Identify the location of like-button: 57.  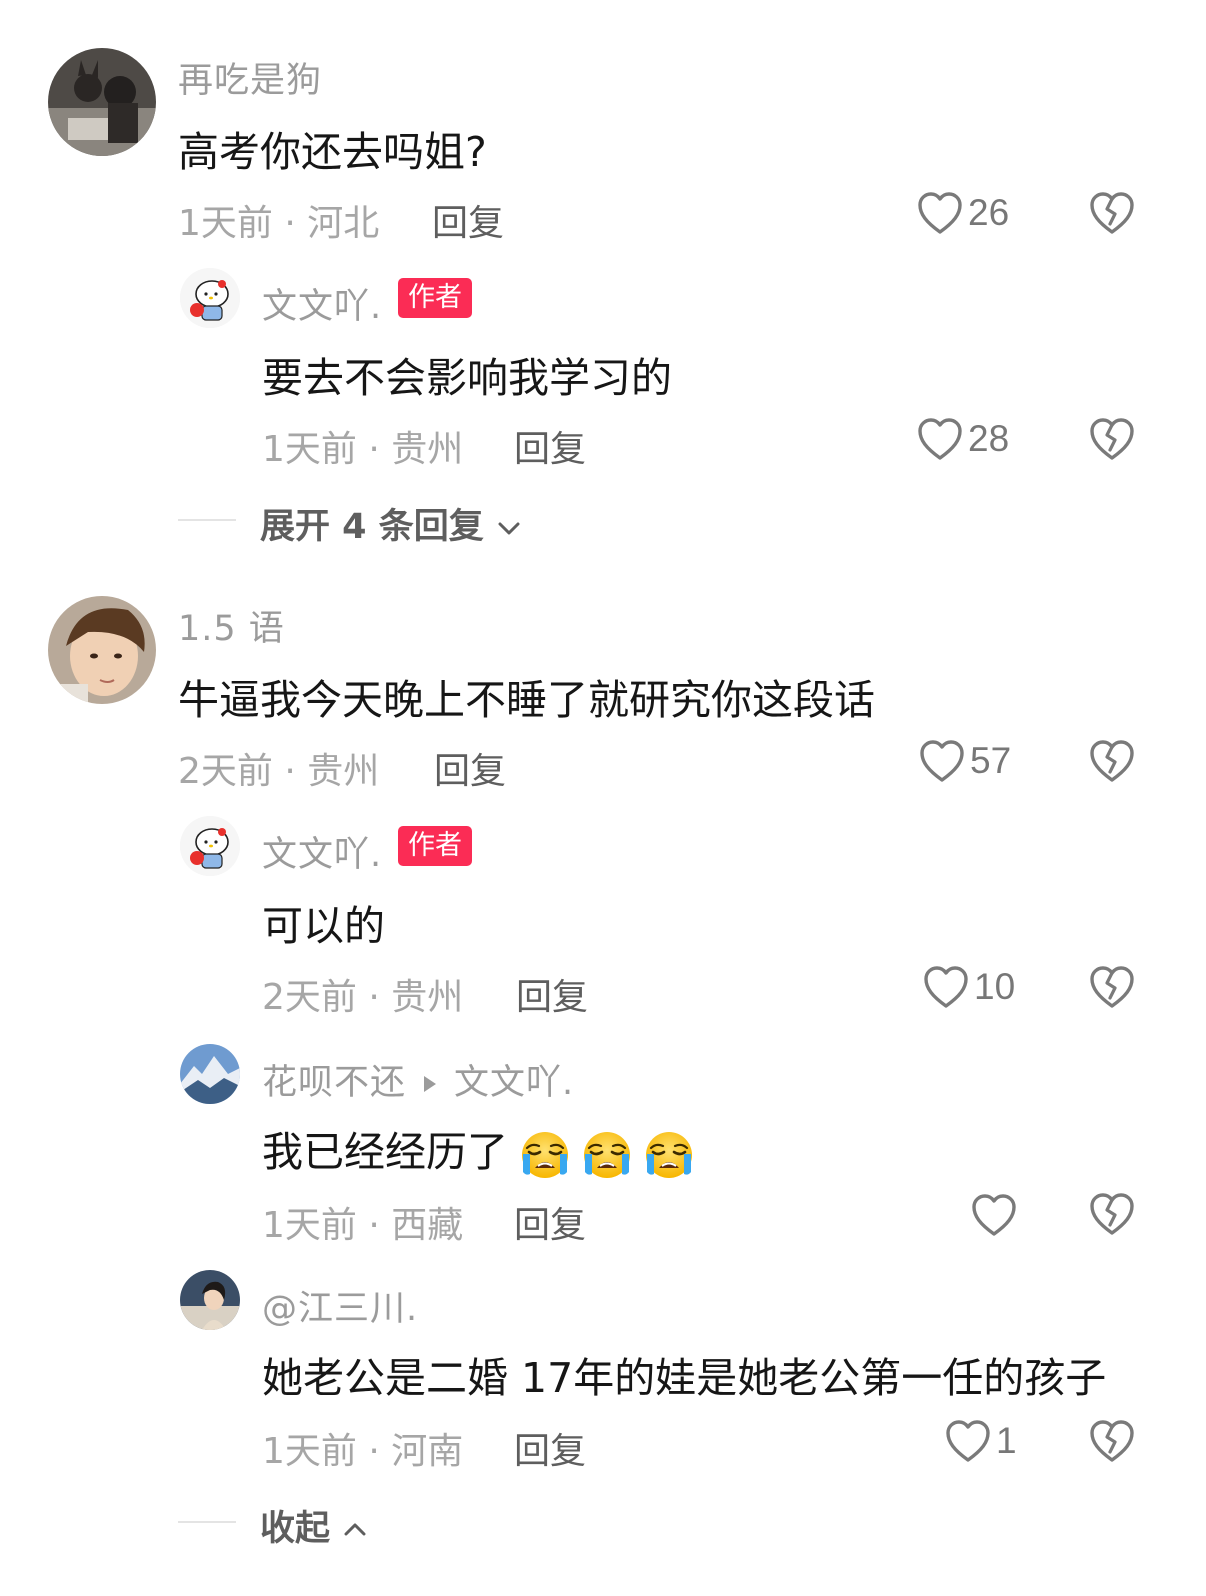
(964, 761).